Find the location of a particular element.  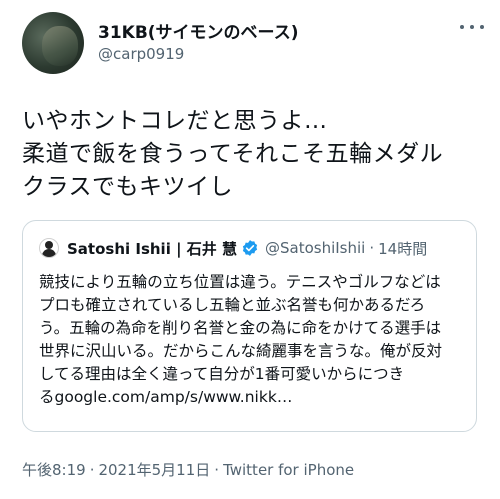

quoted-author-handle: @SatoshiIshii is located at coordinates (315, 248).